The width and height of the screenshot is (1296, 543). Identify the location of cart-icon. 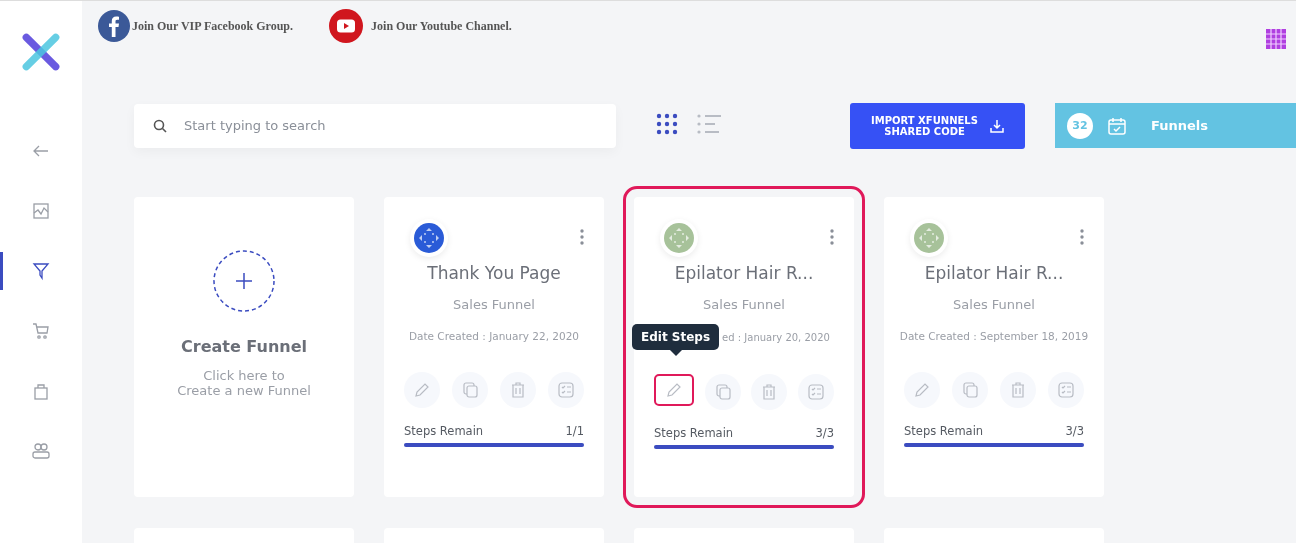
(41, 331).